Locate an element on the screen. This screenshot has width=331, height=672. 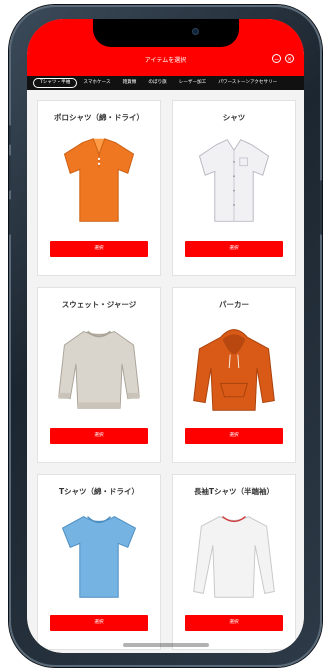
tab-banner-flag: のぼり旗 is located at coordinates (157, 83).